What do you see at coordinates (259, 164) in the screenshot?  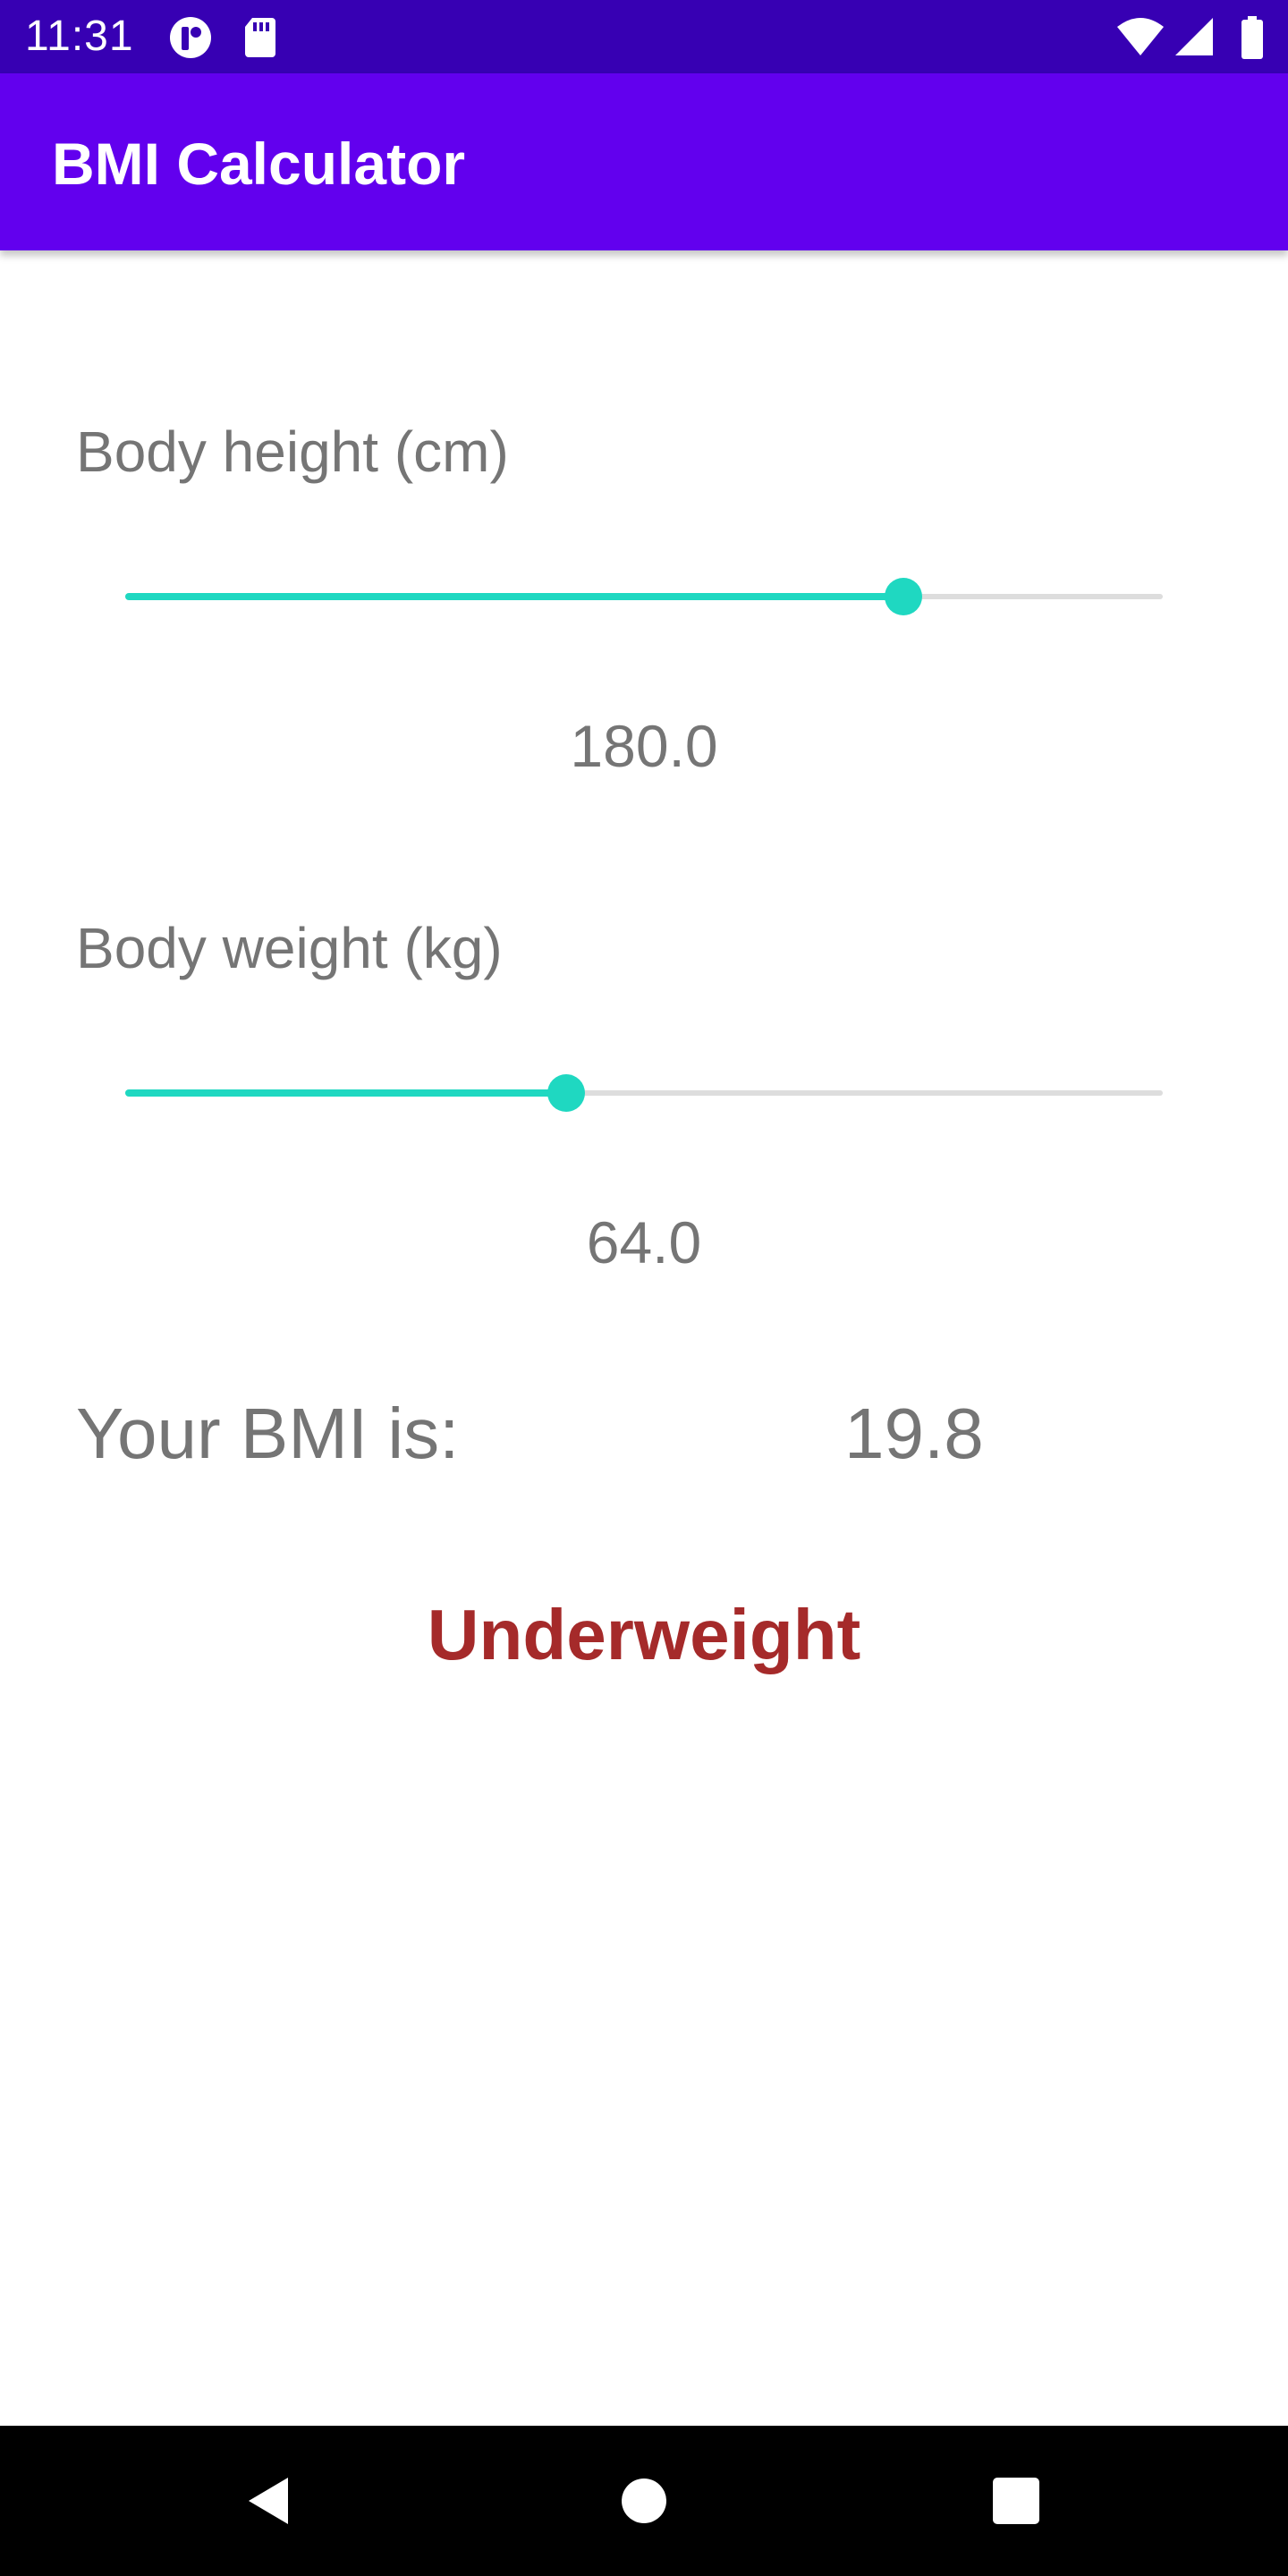 I see `app-title: BMI Calculator` at bounding box center [259, 164].